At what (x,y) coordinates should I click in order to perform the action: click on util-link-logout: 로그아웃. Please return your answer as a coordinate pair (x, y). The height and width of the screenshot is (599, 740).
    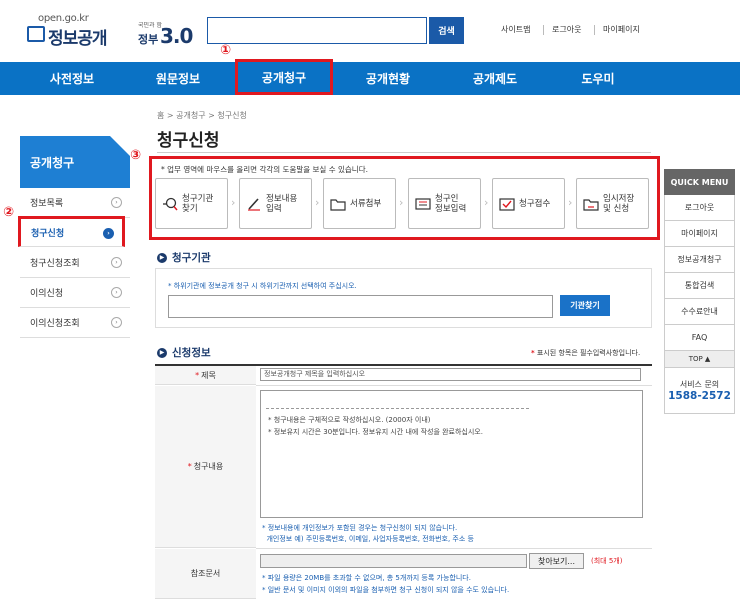
    Looking at the image, I should click on (566, 29).